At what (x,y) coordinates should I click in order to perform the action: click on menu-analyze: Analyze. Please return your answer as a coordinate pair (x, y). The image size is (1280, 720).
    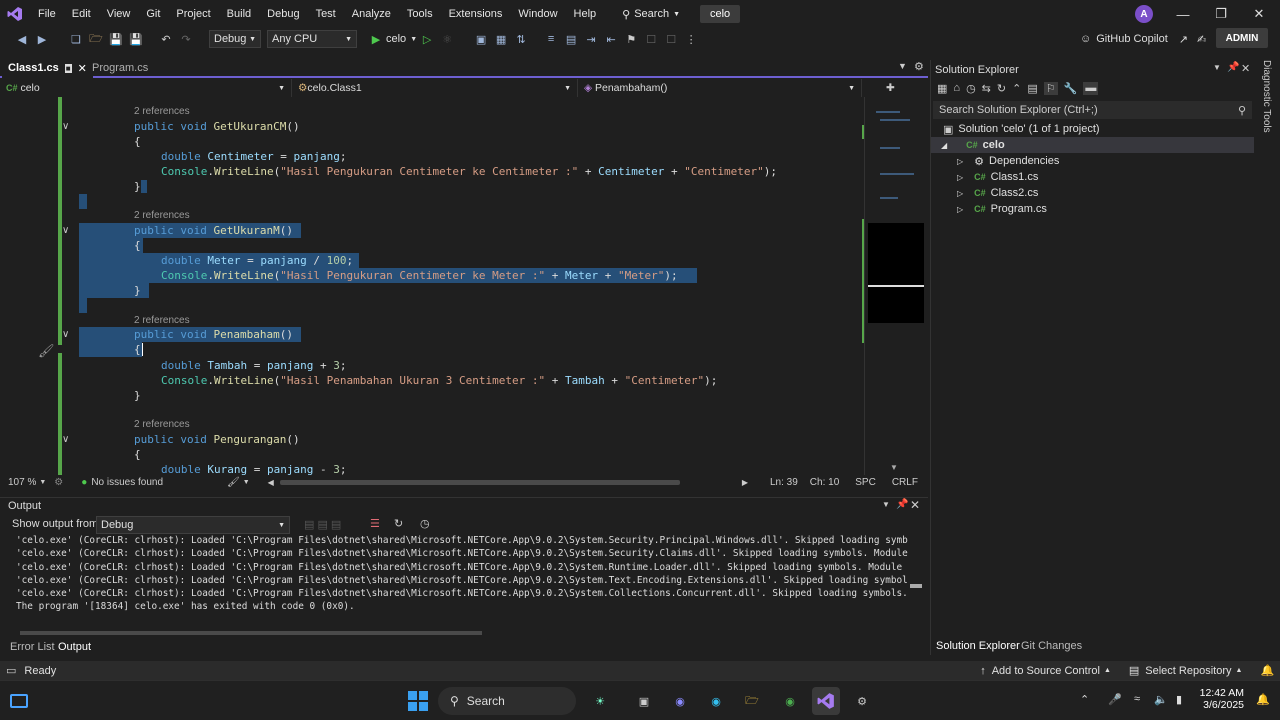
    Looking at the image, I should click on (371, 14).